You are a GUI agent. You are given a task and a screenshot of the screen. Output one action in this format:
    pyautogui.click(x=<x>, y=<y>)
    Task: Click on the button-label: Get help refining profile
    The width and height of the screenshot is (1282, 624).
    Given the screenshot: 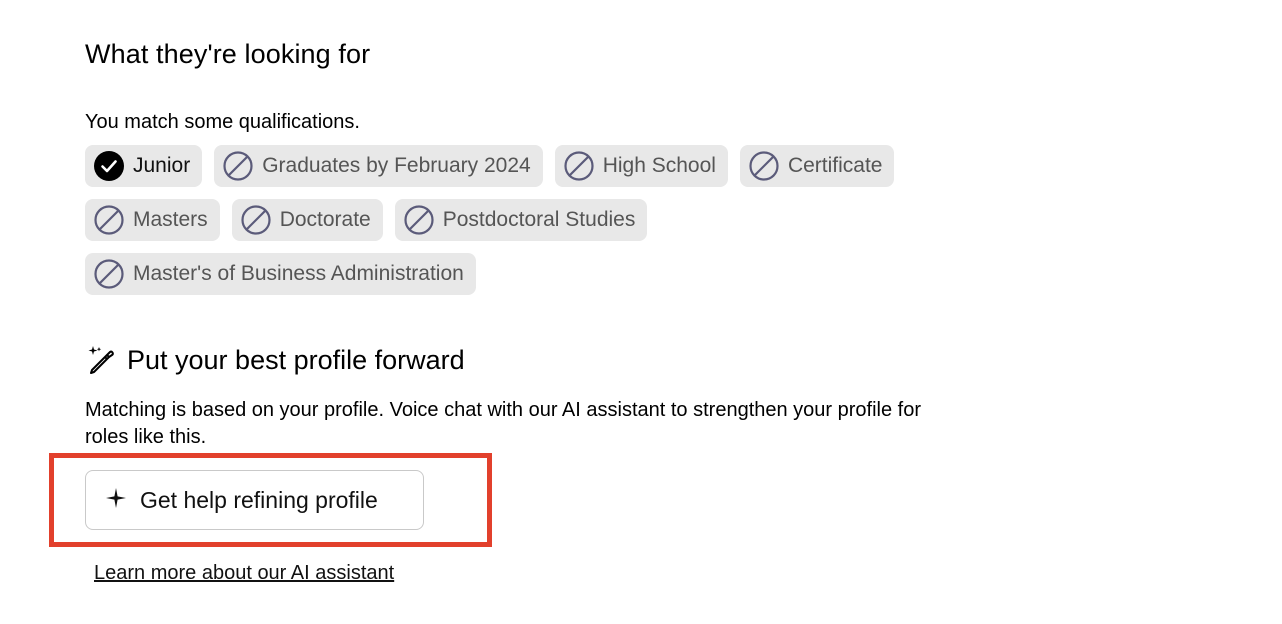 What is the action you would take?
    pyautogui.click(x=259, y=499)
    